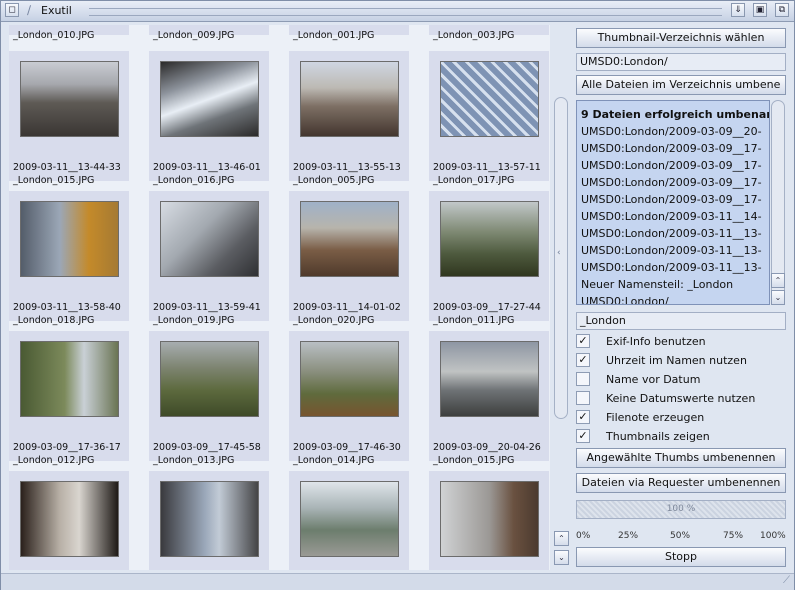 The height and width of the screenshot is (590, 795). What do you see at coordinates (681, 85) in the screenshot?
I see `rename-all-button: Alle Dateien im Verzeichnis umbene` at bounding box center [681, 85].